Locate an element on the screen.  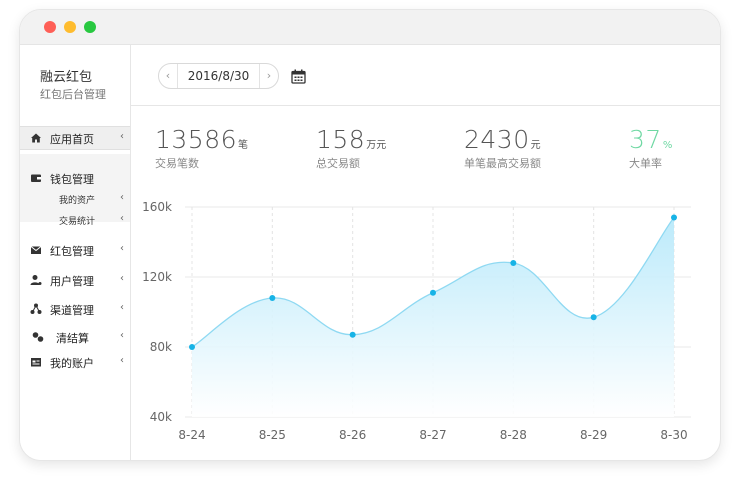
minimize-window-button is located at coordinates (70, 27).